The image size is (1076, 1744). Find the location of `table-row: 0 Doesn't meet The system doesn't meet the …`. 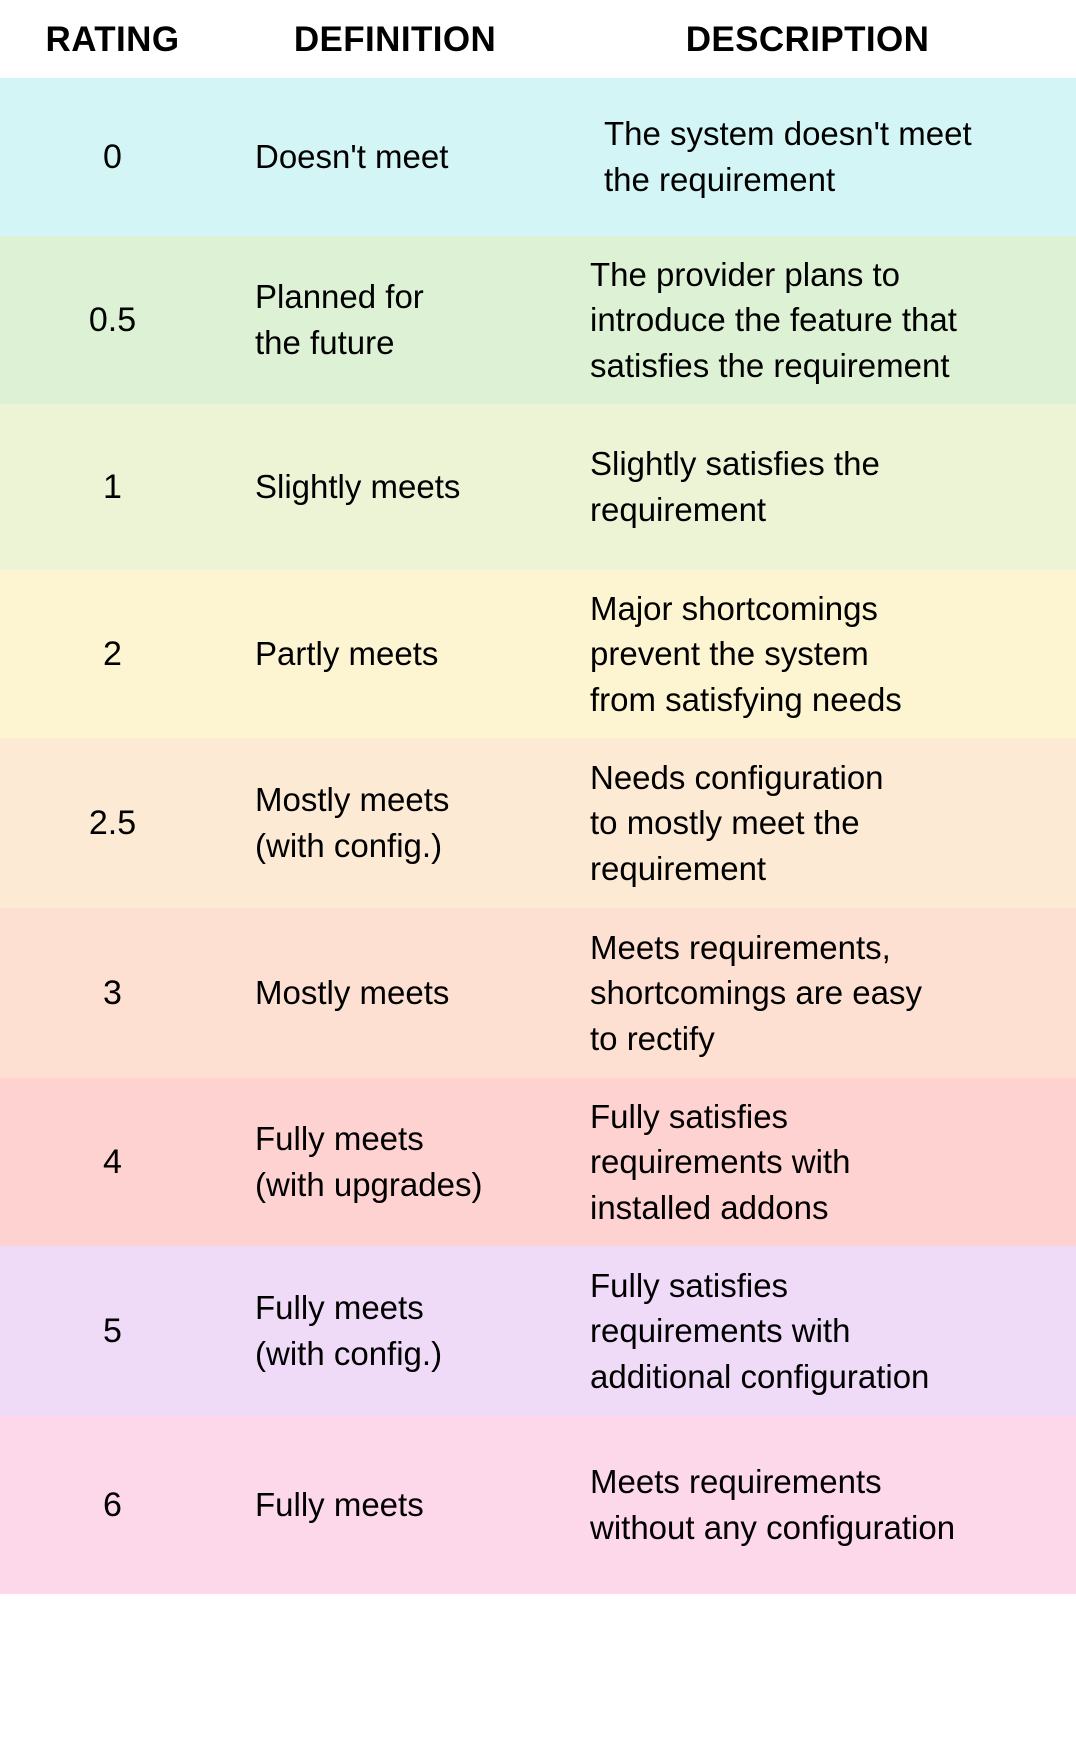

table-row: 0 Doesn't meet The system doesn't meet the … is located at coordinates (538, 157).